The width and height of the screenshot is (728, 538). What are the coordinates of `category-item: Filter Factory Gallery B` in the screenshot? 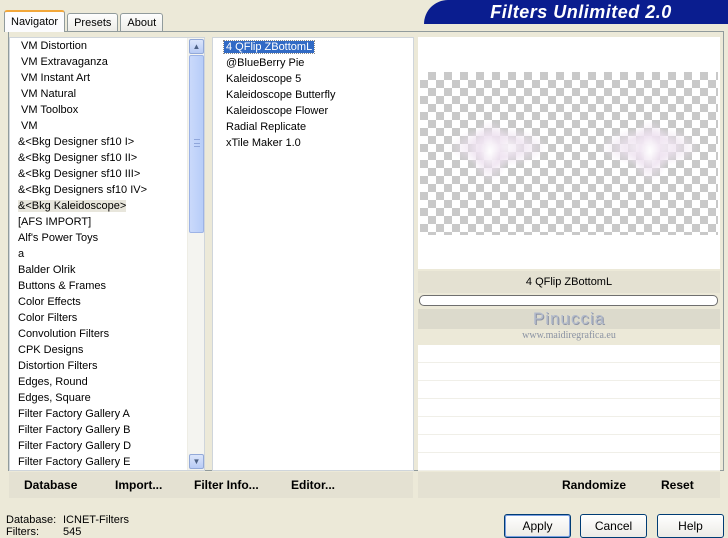 It's located at (98, 430).